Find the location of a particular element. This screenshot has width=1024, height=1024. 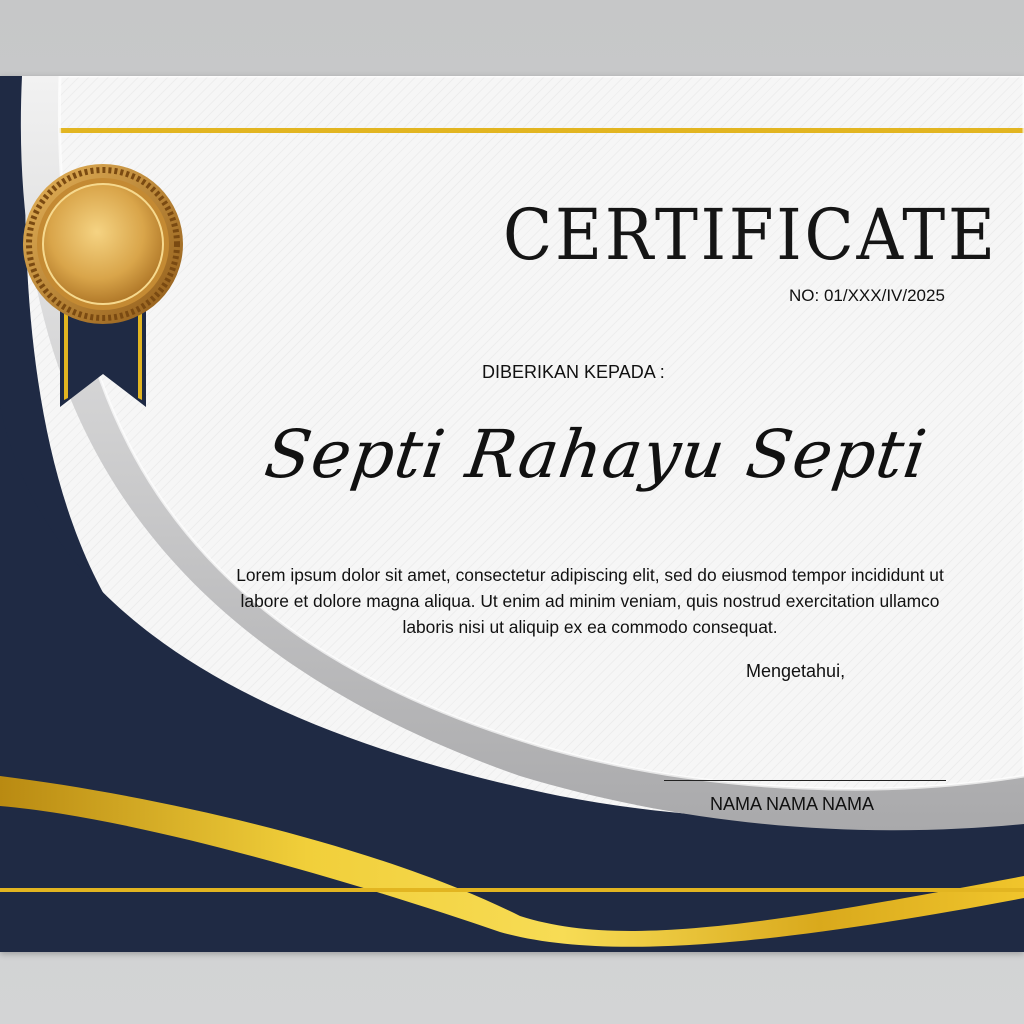

recipient-name: Septi Rahayu Septi is located at coordinates (596, 454).